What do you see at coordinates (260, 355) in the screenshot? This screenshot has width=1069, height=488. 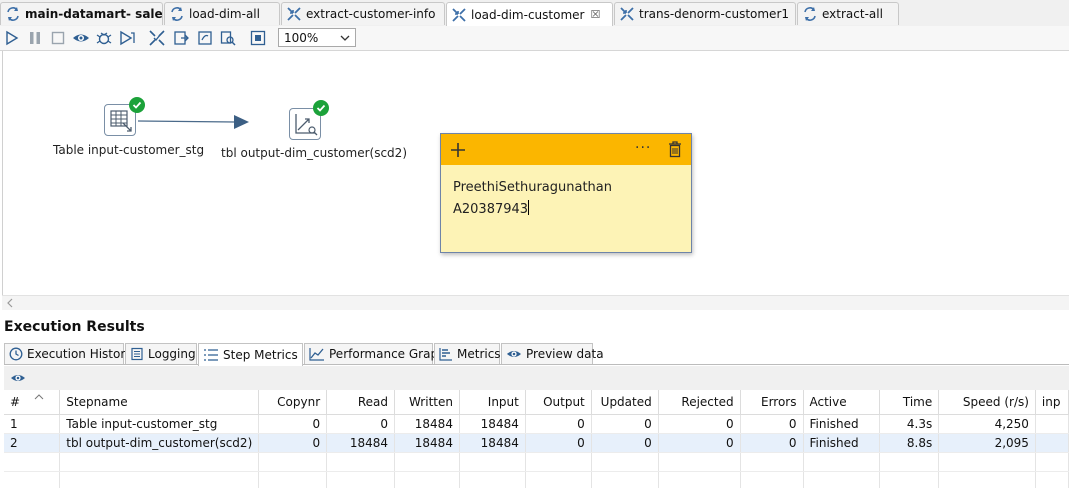 I see `tab-label: Step Metrics` at bounding box center [260, 355].